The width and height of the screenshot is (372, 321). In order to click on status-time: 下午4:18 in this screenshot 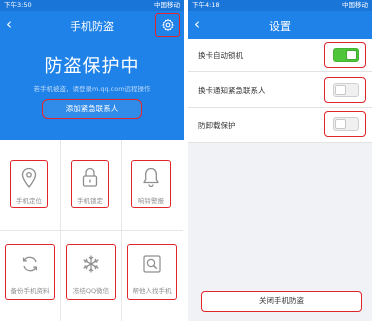, I will do `click(206, 5)`.